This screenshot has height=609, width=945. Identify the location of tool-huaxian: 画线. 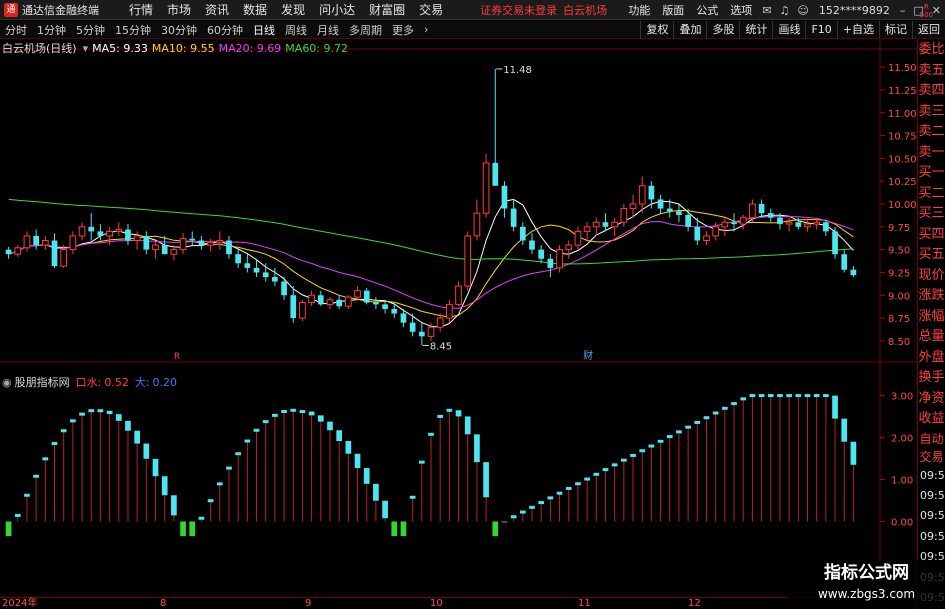
(788, 30).